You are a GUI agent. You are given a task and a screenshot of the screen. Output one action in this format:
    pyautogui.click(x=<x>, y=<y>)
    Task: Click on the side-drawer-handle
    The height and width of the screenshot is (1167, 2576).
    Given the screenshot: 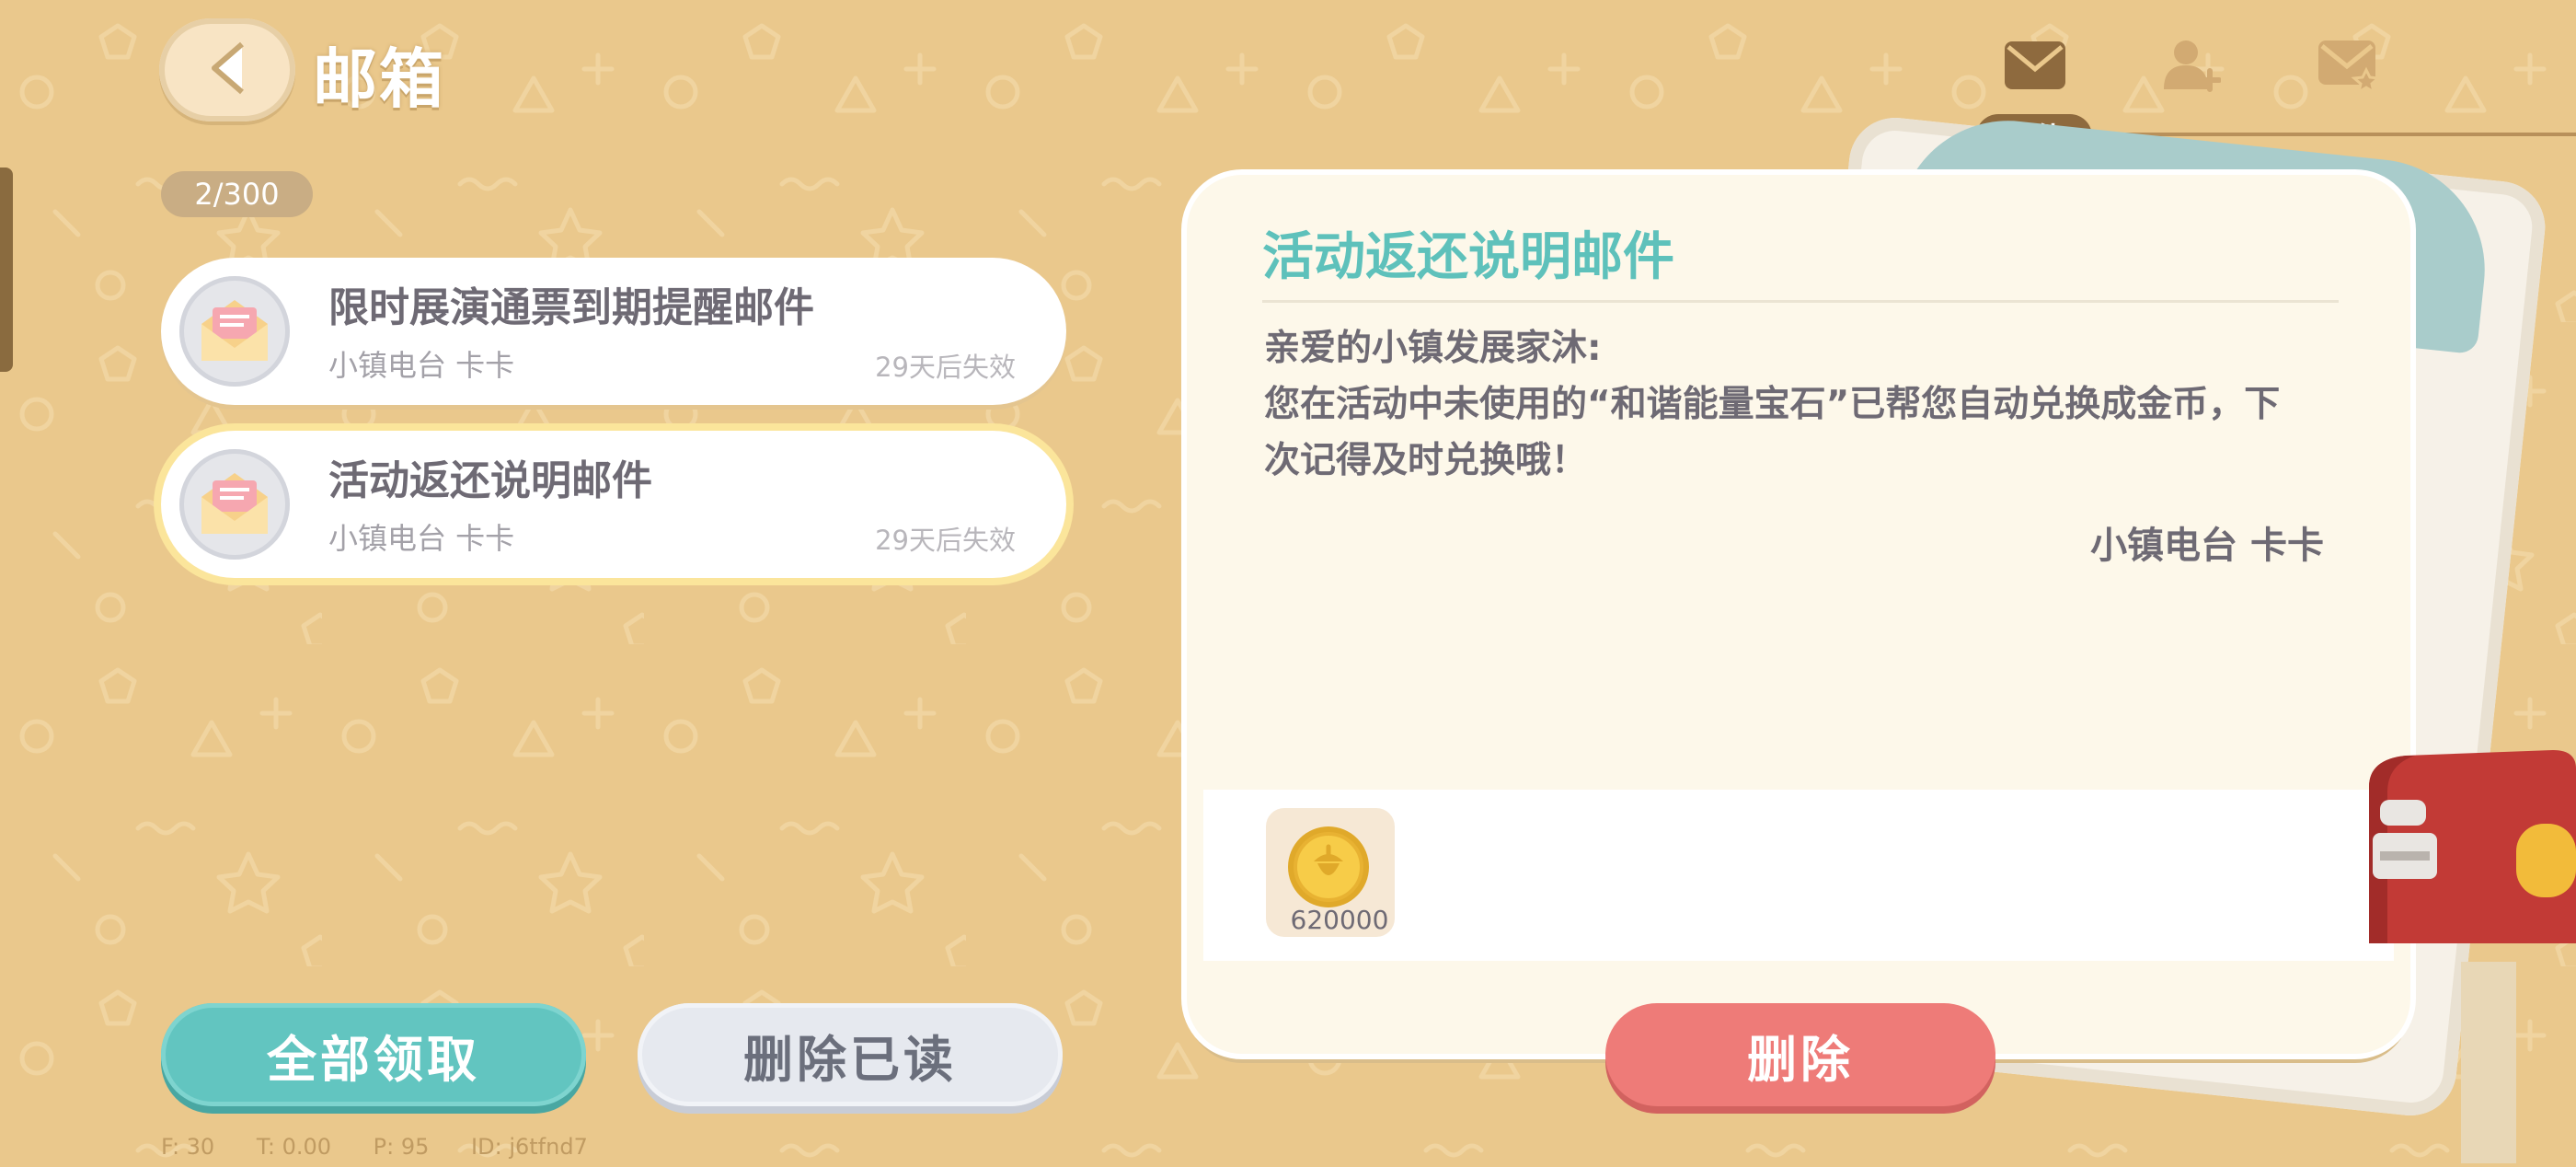 What is the action you would take?
    pyautogui.click(x=6, y=270)
    